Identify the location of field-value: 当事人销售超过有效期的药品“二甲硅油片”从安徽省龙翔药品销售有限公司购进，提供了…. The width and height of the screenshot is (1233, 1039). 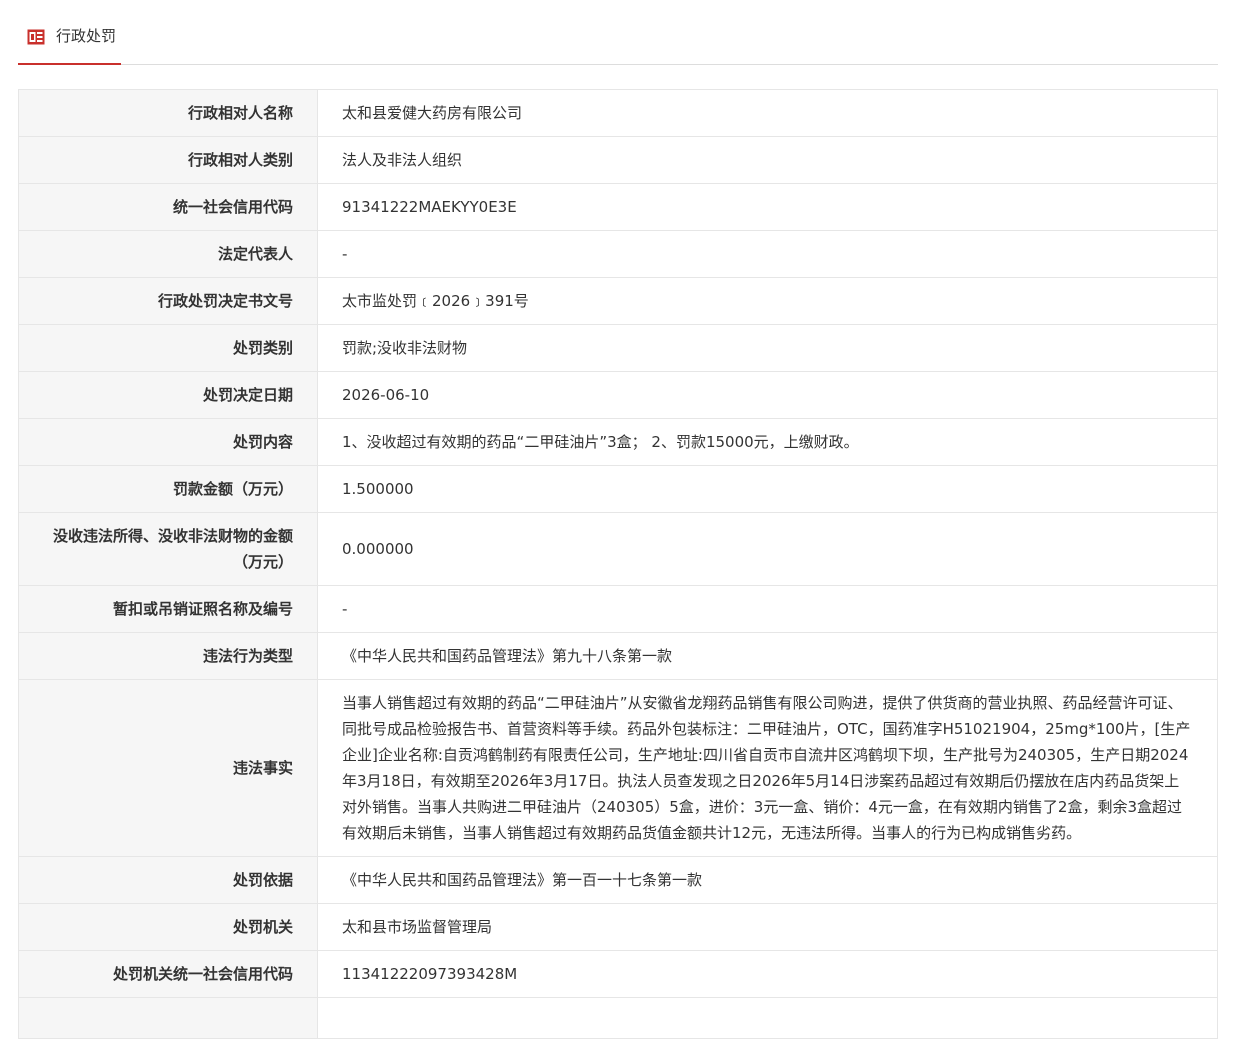
(767, 768).